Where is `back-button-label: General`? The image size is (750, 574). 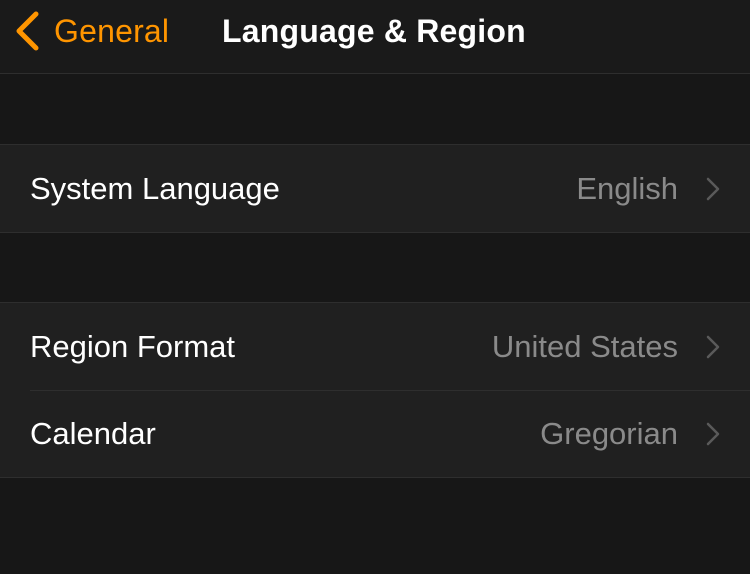
back-button-label: General is located at coordinates (112, 30).